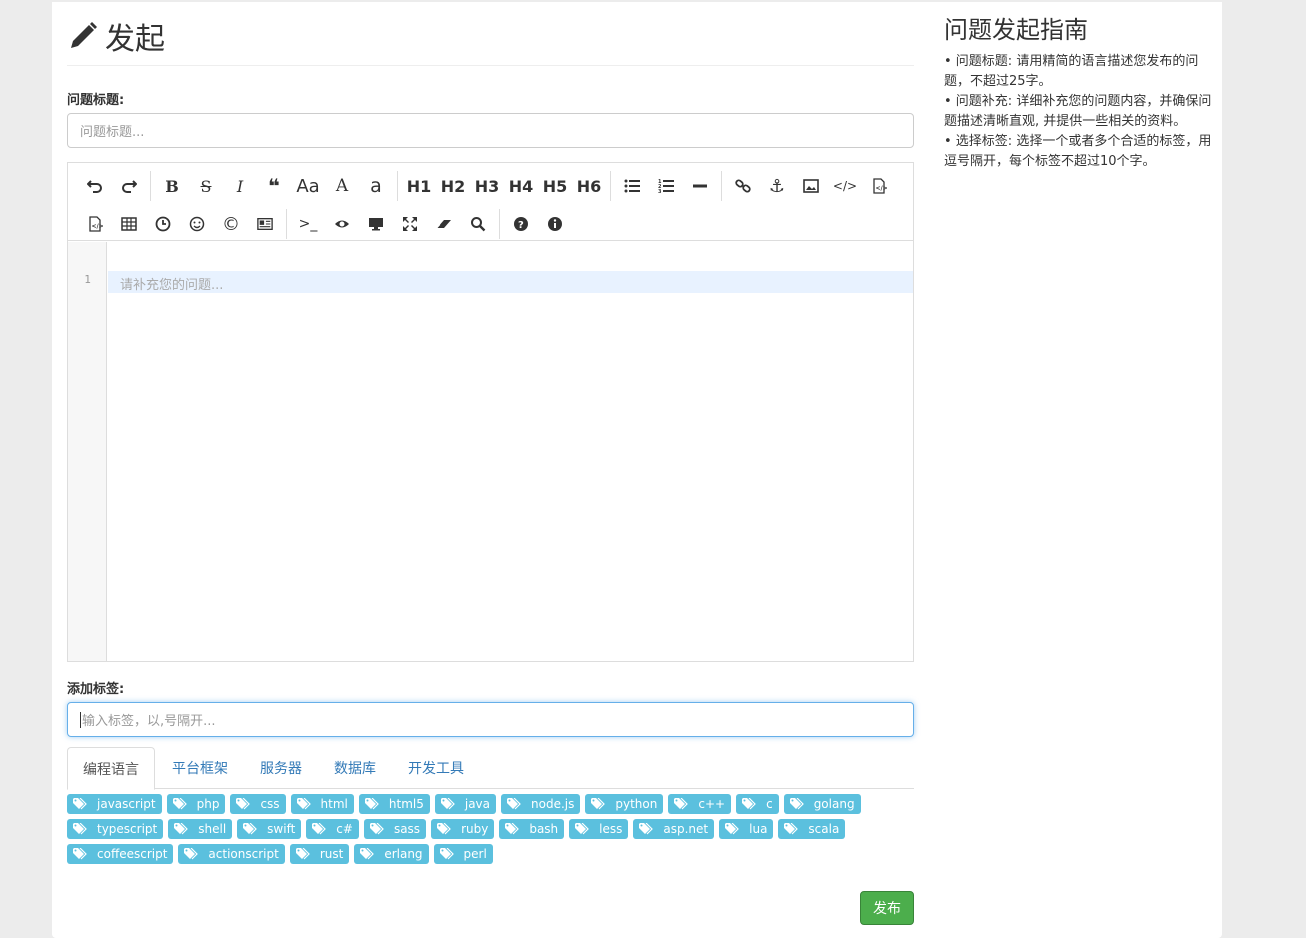 This screenshot has width=1306, height=938. What do you see at coordinates (407, 829) in the screenshot?
I see `tag-label: sass` at bounding box center [407, 829].